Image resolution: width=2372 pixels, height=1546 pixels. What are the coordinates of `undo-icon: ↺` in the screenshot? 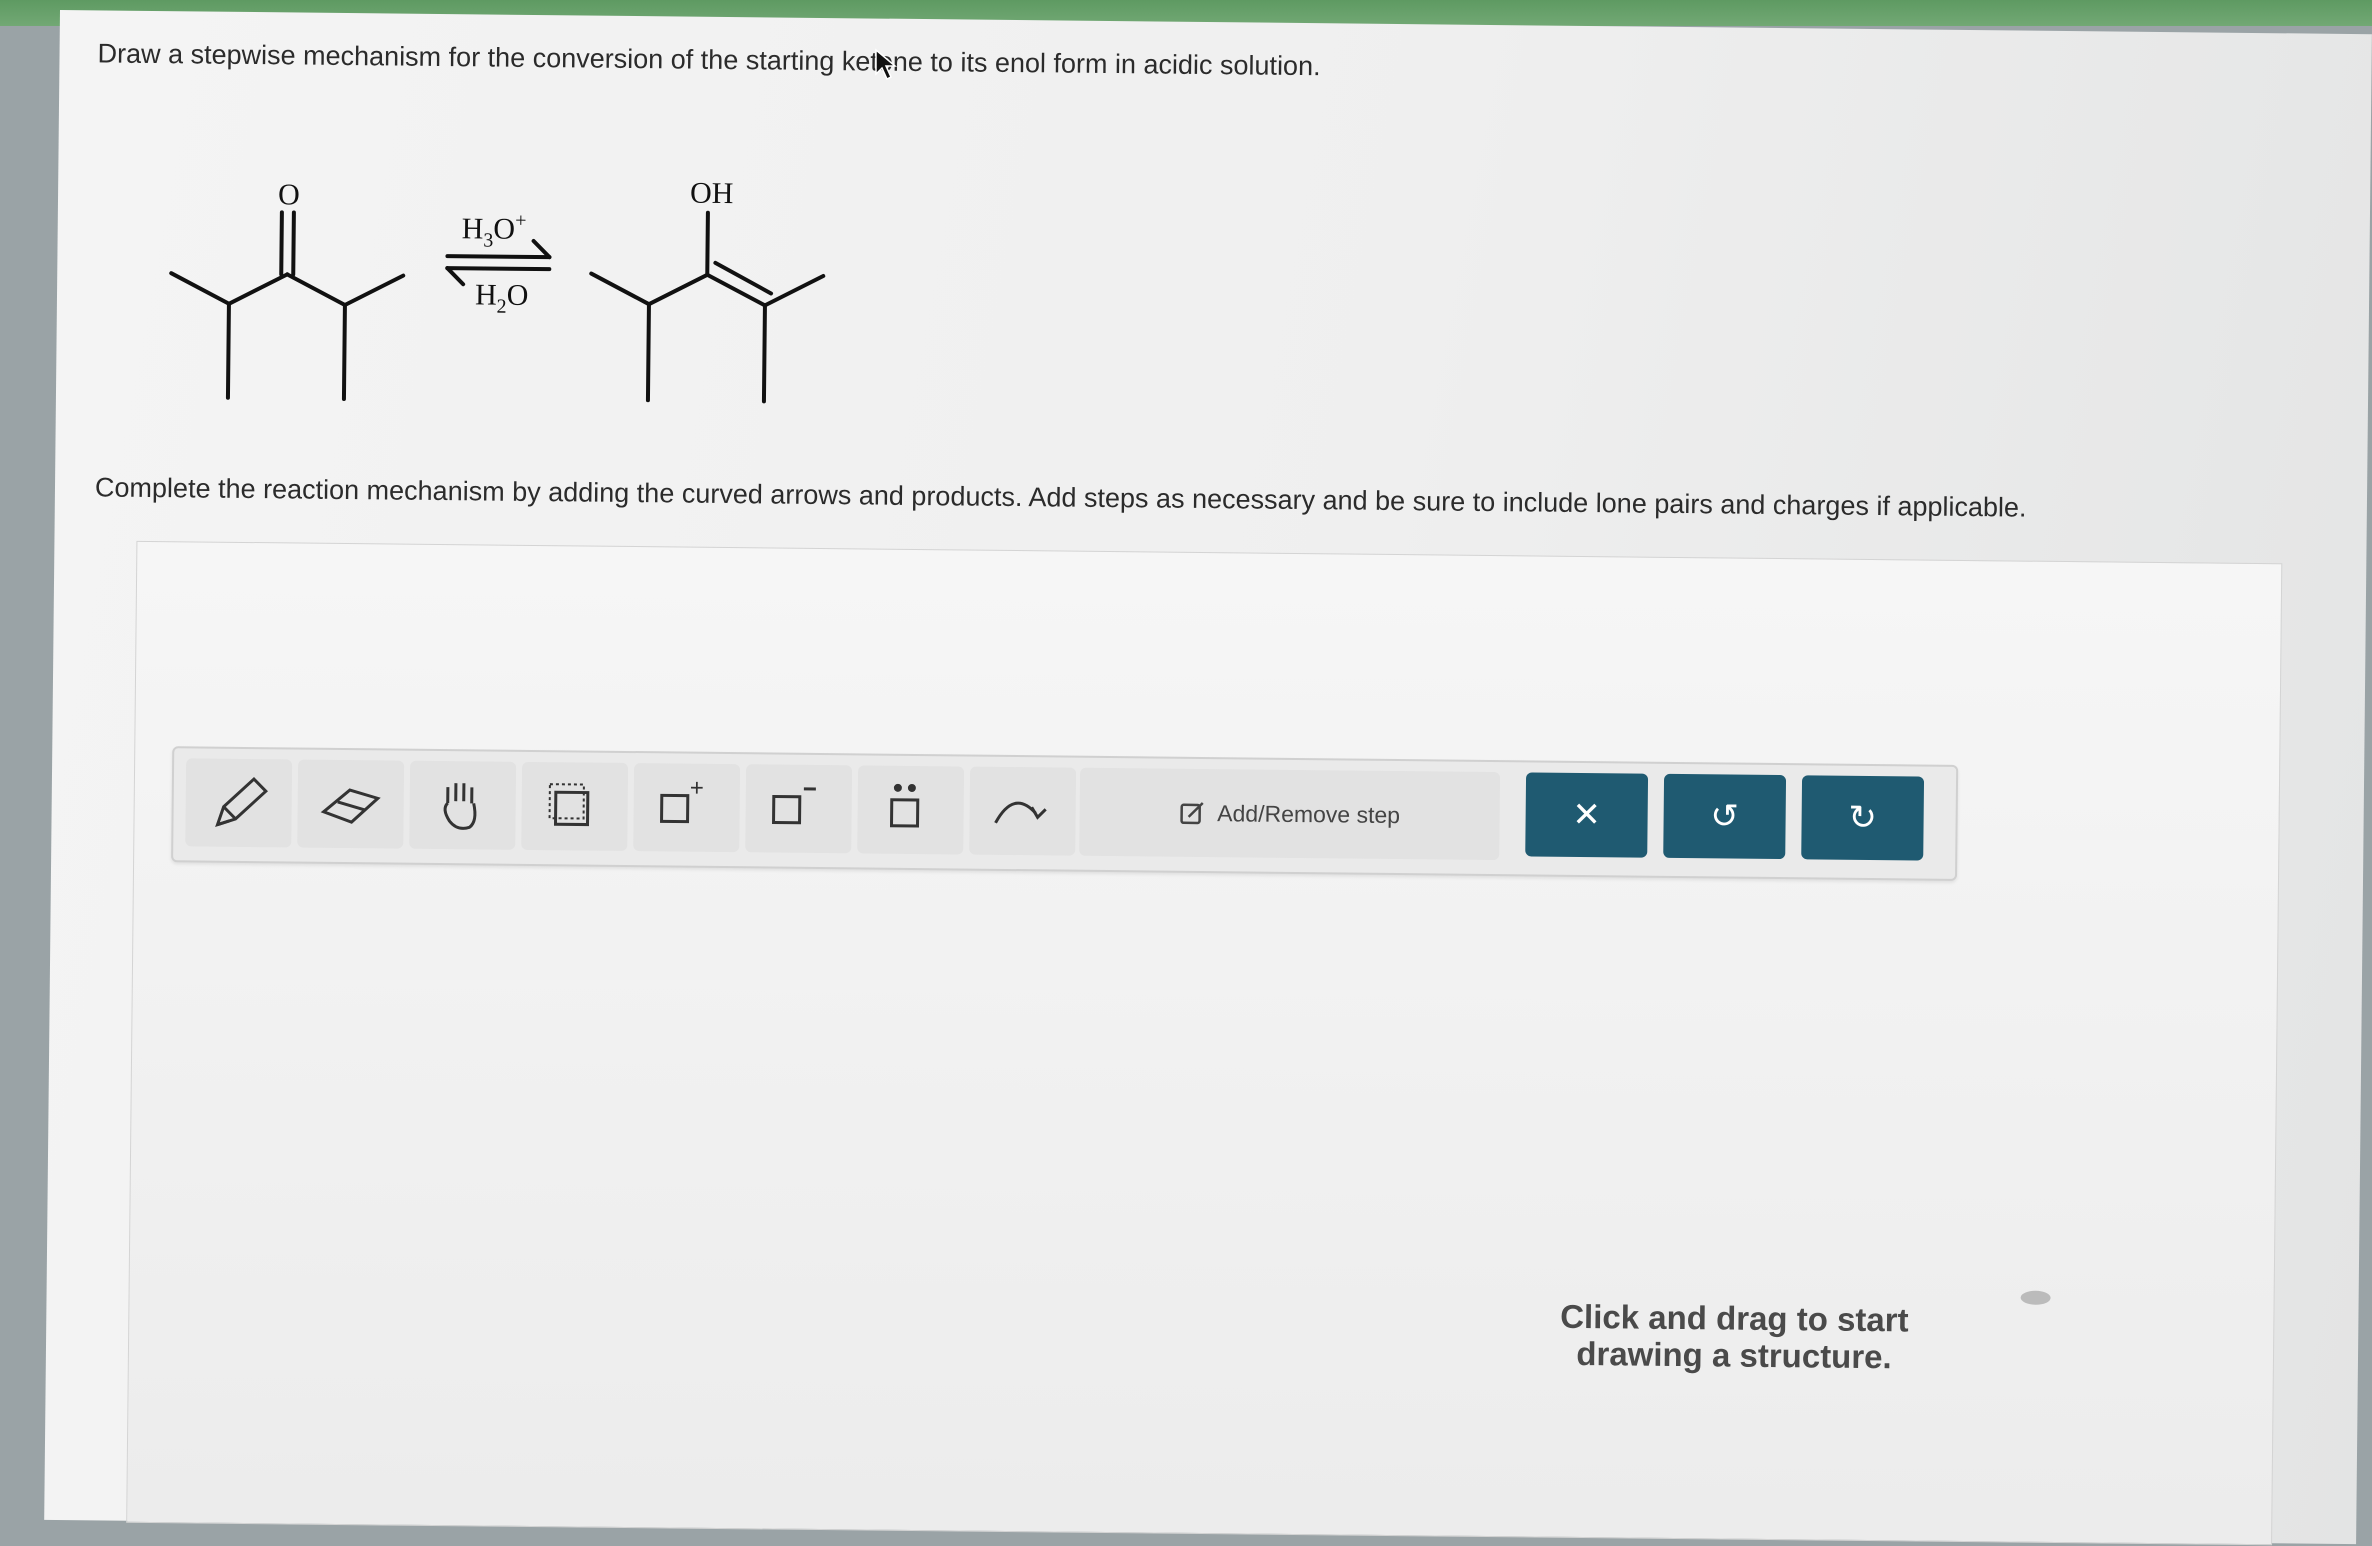 It's located at (1724, 816).